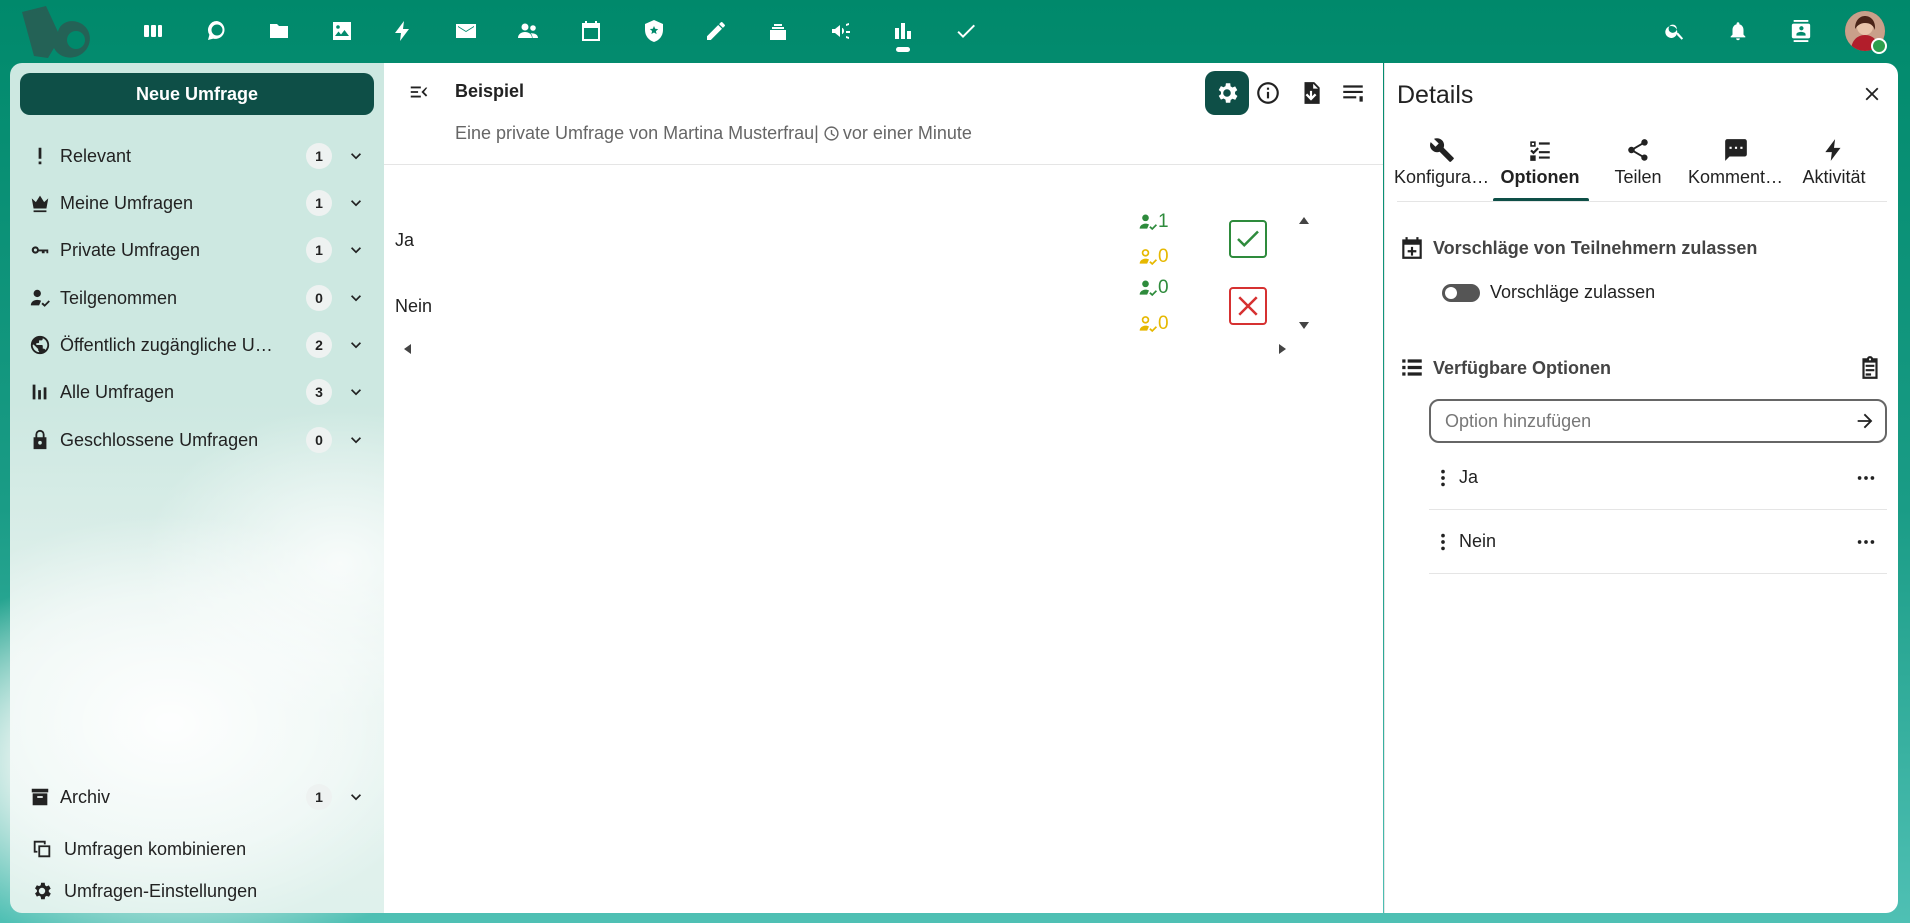  Describe the element at coordinates (197, 891) in the screenshot. I see `poll-settings-link: Umfragen-Einstellungen` at that location.